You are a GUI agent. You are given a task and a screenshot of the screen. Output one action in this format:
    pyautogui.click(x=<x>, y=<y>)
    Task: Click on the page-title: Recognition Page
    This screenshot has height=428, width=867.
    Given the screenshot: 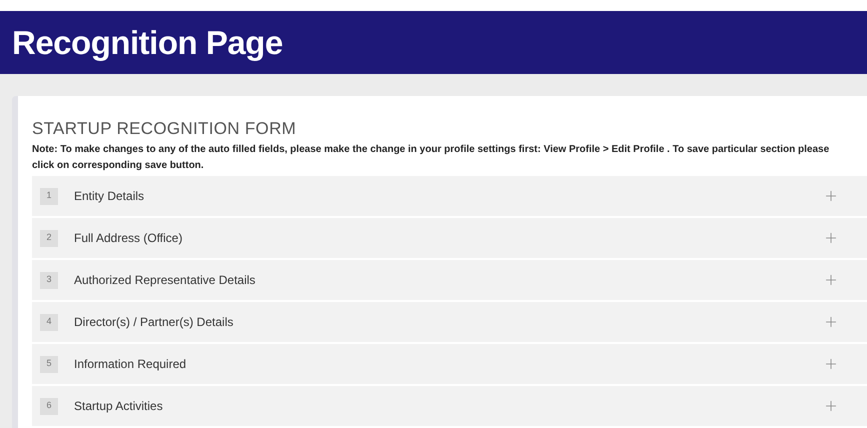 What is the action you would take?
    pyautogui.click(x=147, y=43)
    